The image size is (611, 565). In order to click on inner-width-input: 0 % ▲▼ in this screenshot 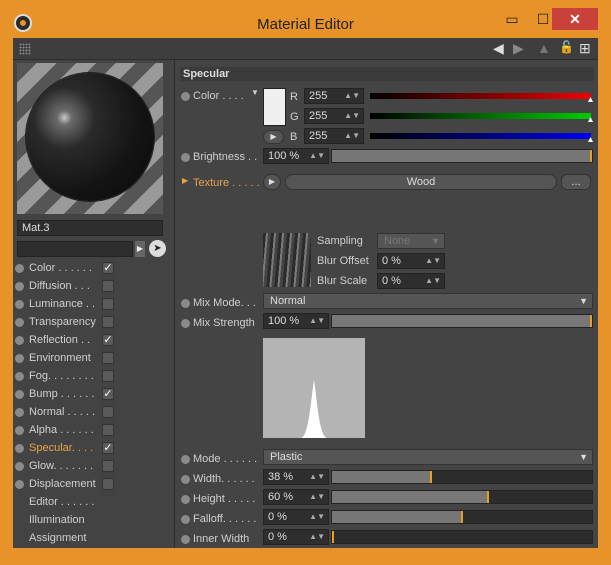, I will do `click(296, 537)`.